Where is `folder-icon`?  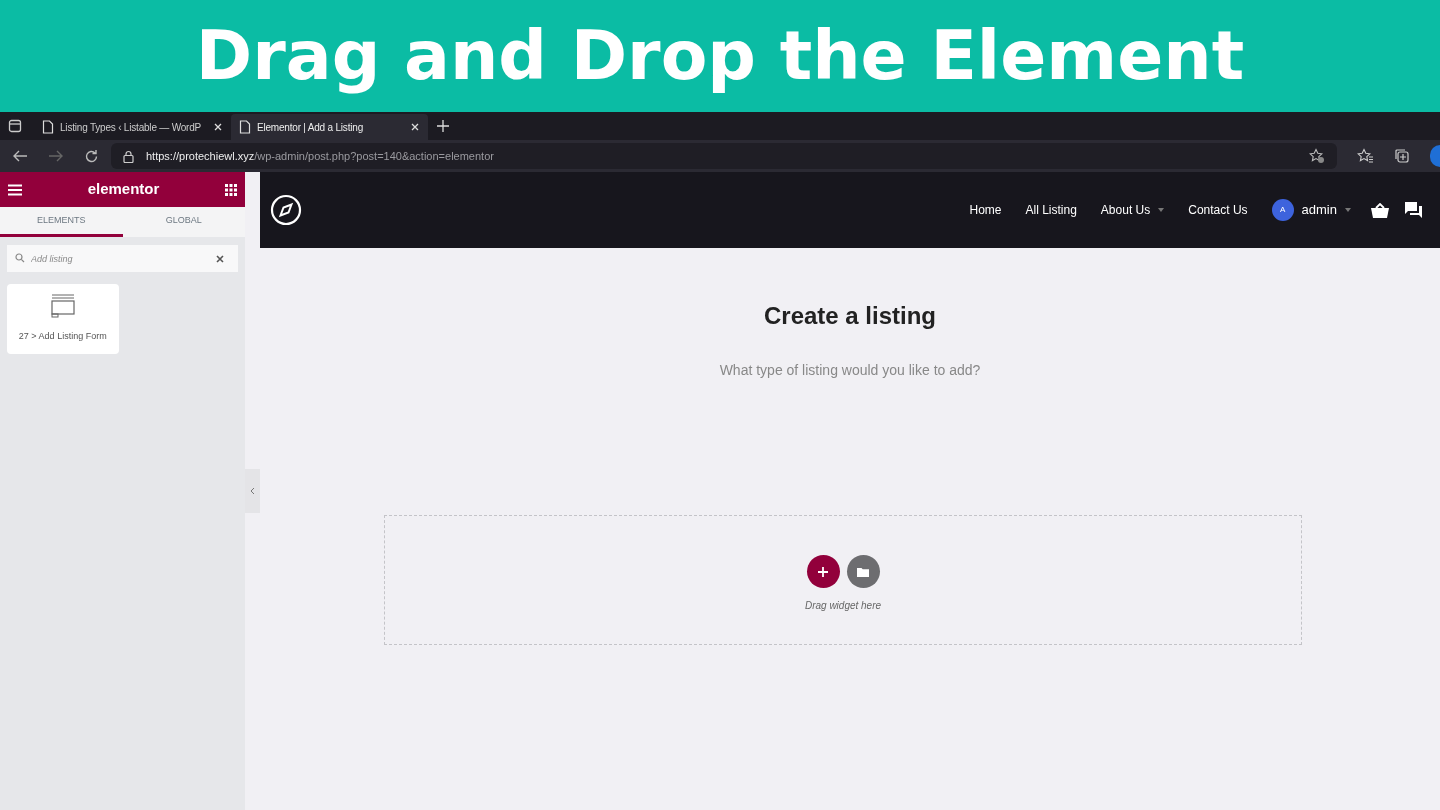
folder-icon is located at coordinates (863, 571).